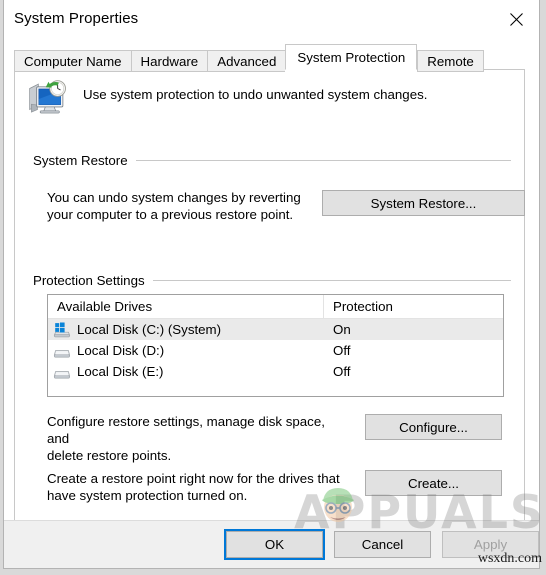 The width and height of the screenshot is (546, 575). Describe the element at coordinates (246, 61) in the screenshot. I see `tab-advanced: Advanced` at that location.